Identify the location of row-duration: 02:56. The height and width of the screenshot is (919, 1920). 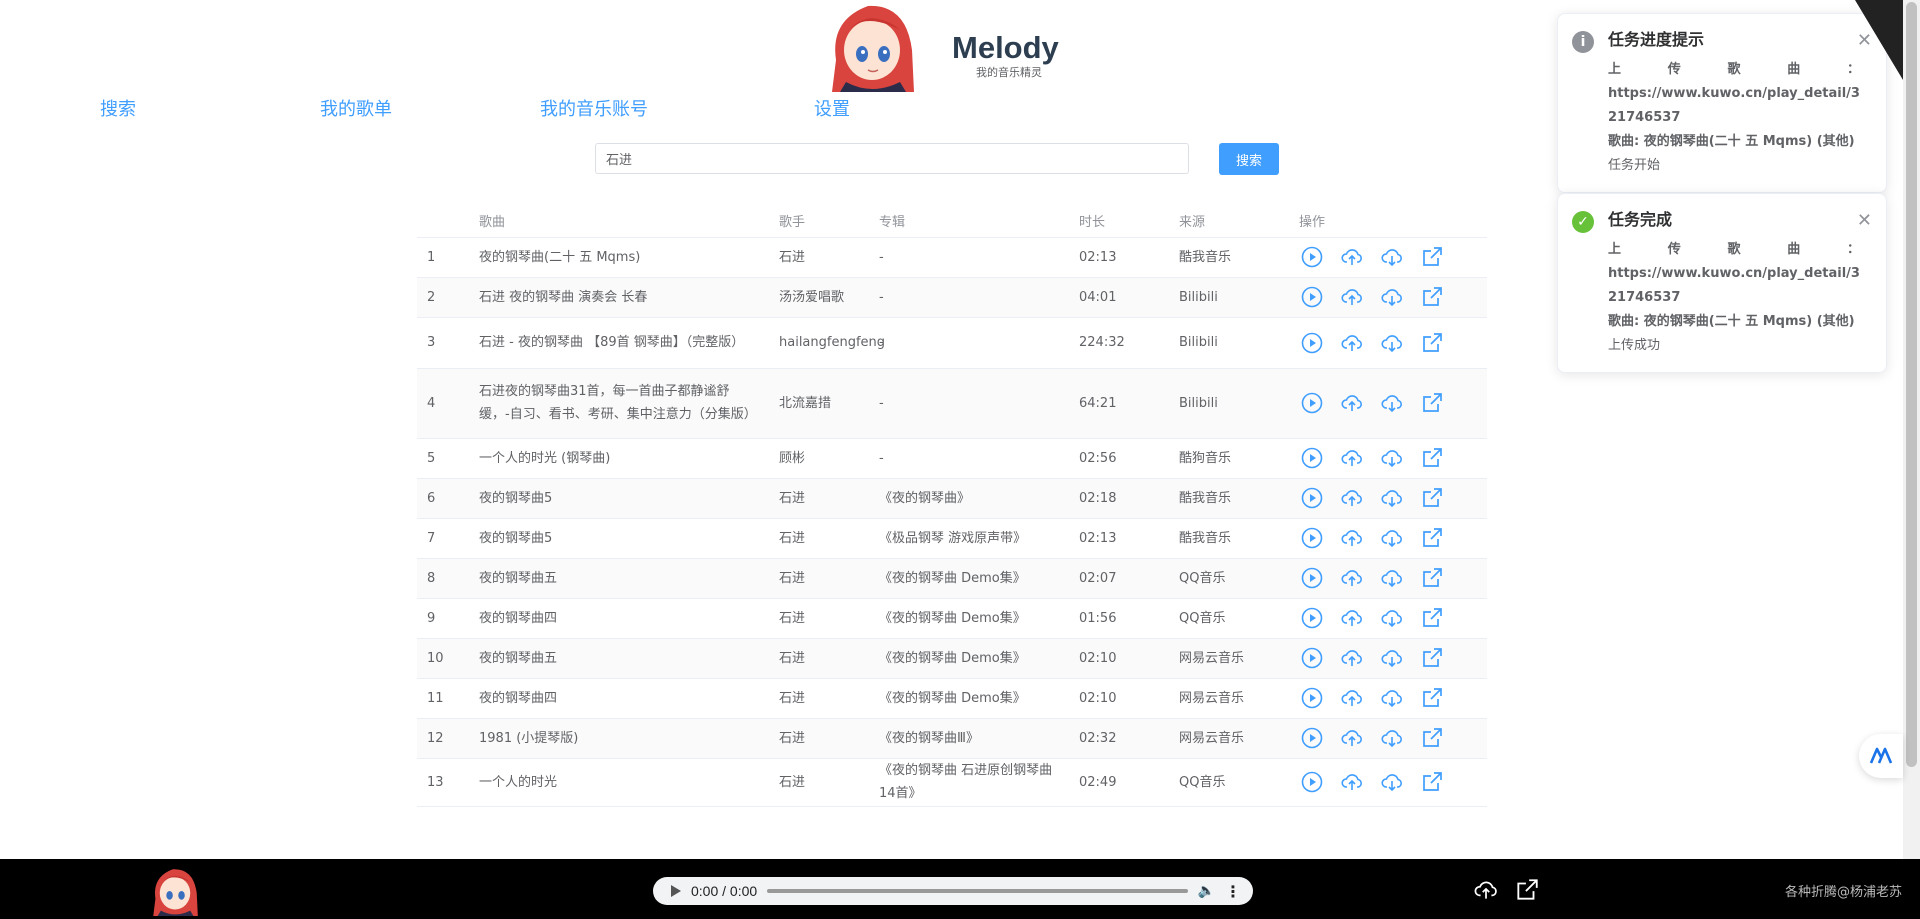
(1119, 458).